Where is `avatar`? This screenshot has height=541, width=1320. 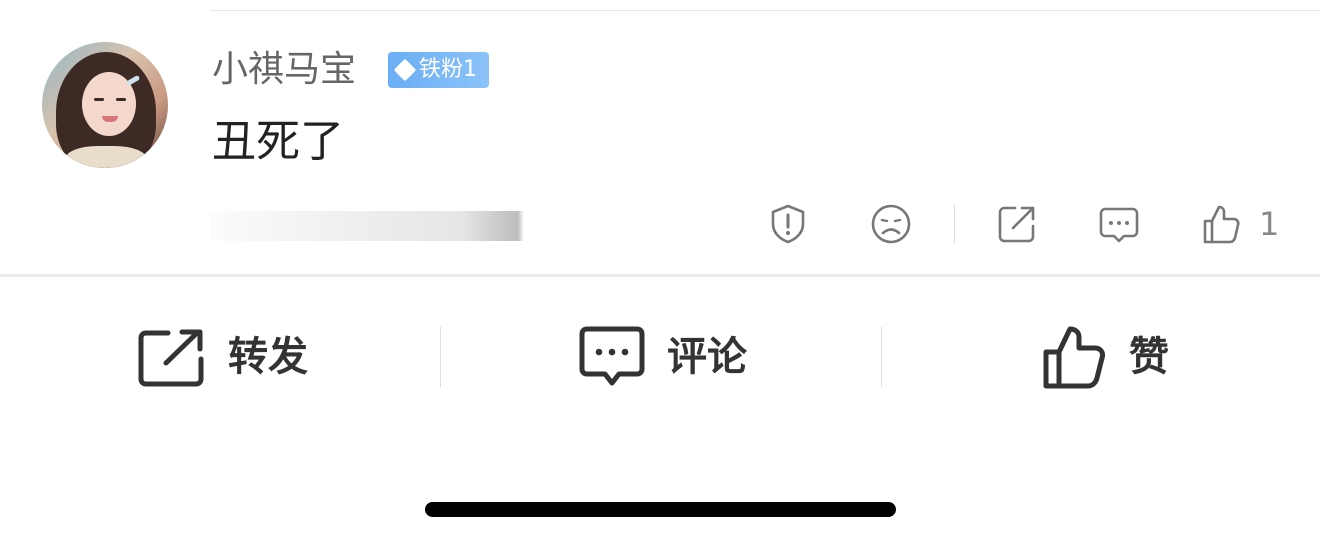 avatar is located at coordinates (105, 105).